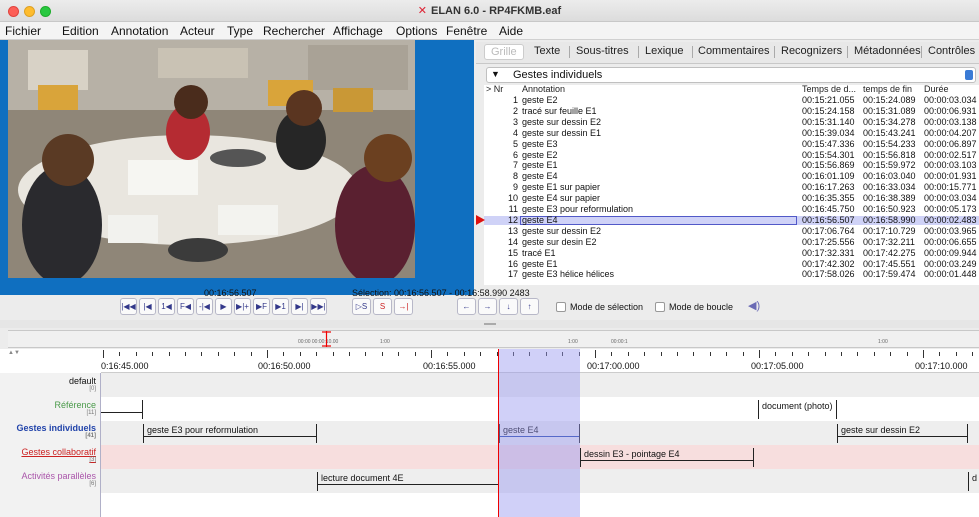 This screenshot has height=517, width=979. I want to click on tier-label-gestes-collaboratif: Gestes collaboratif [3], so click(58, 455).